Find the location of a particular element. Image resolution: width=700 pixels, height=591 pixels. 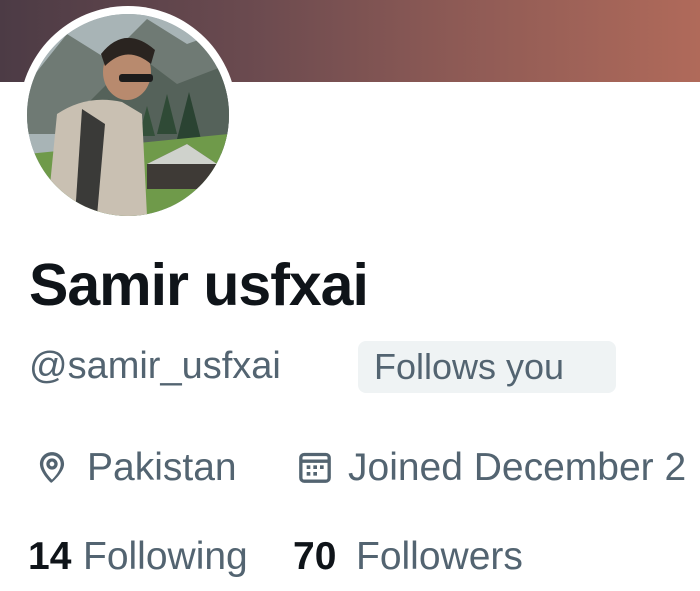

avatar is located at coordinates (128, 115).